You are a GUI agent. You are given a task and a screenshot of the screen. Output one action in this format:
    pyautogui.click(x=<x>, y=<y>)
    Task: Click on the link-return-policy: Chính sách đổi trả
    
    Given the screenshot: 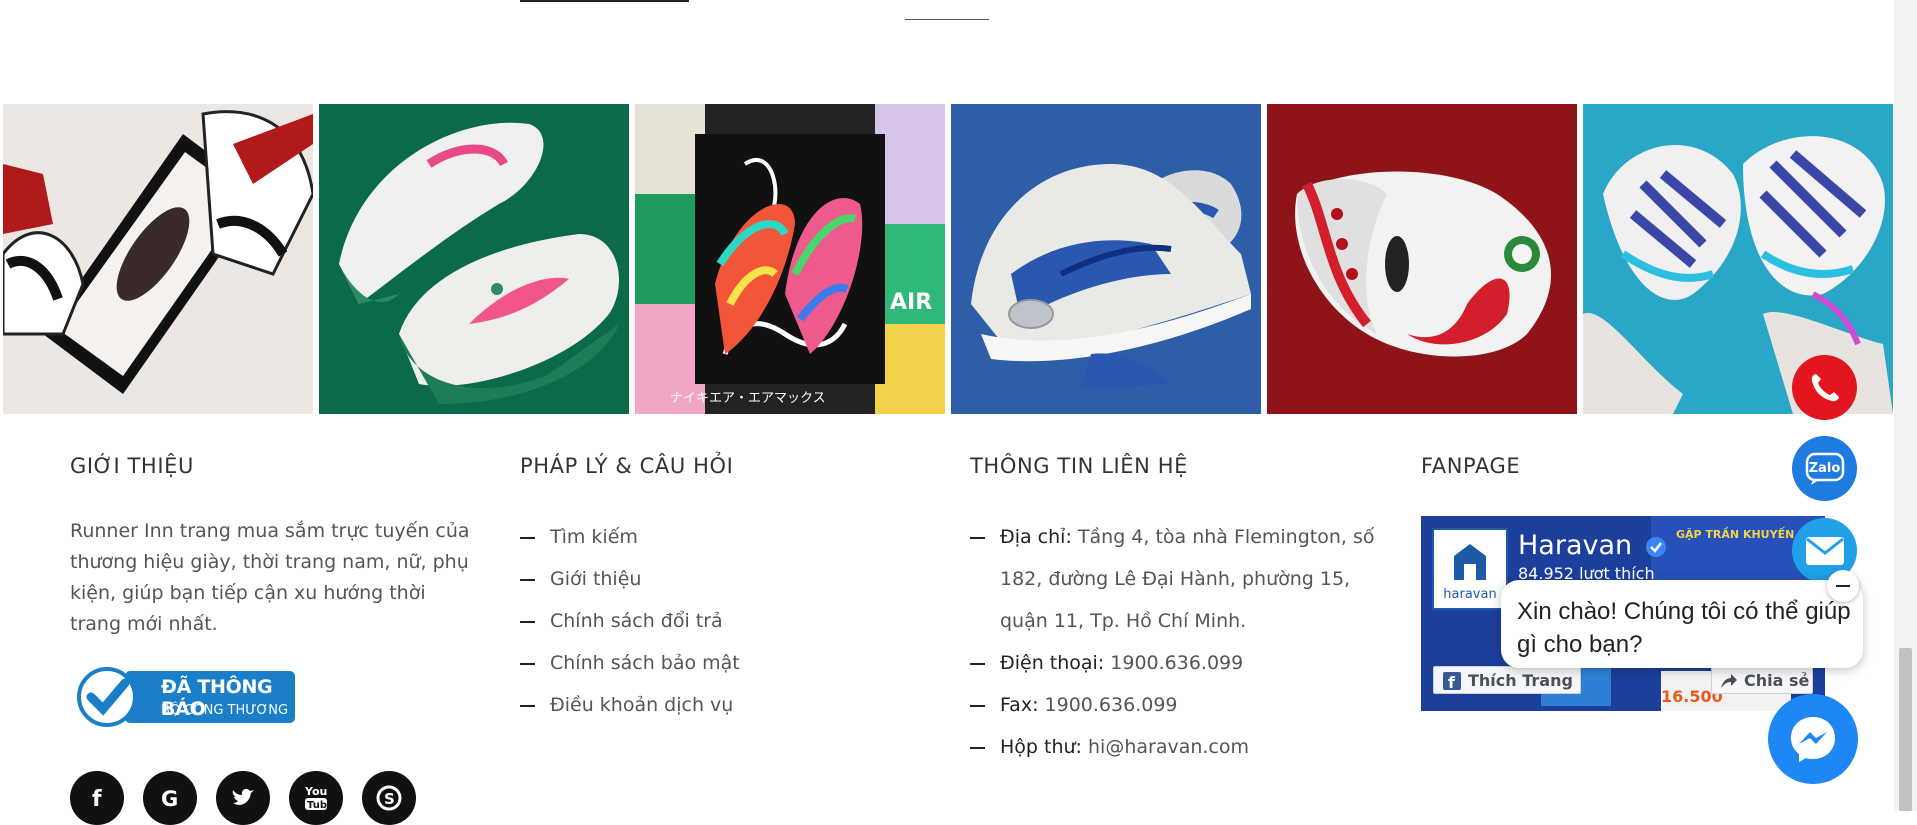 What is the action you would take?
    pyautogui.click(x=700, y=621)
    